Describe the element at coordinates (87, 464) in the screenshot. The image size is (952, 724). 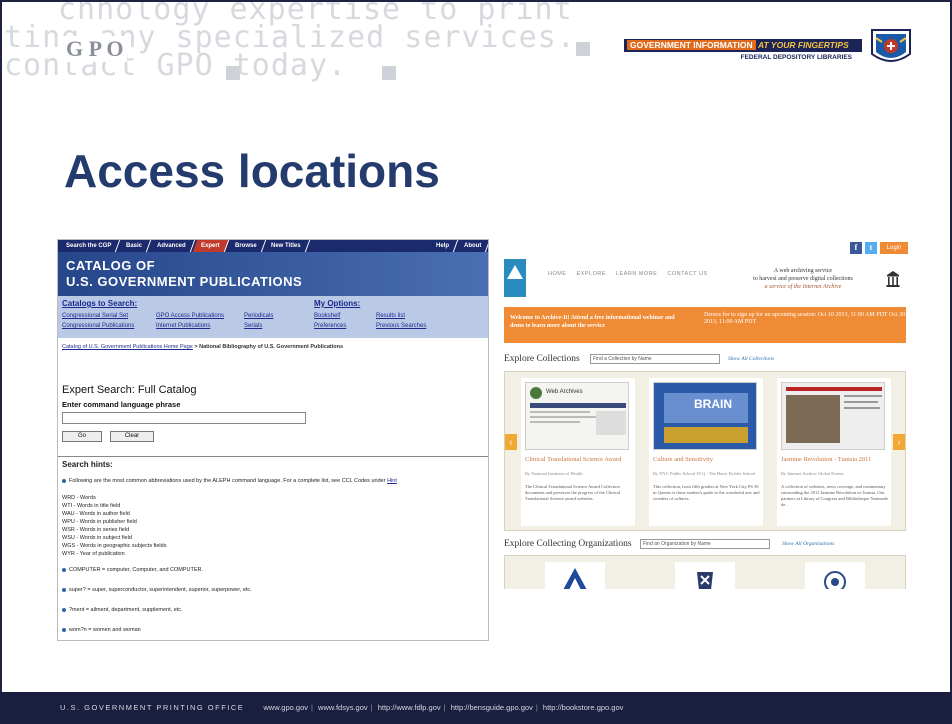
I see `search-hints-title: Search hints:` at that location.